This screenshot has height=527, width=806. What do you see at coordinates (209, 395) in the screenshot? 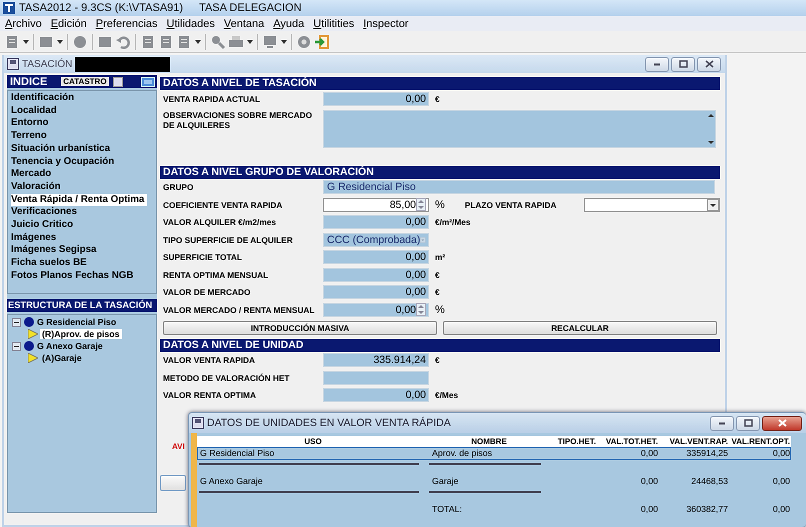
I see `field-label: VALOR RENTA OPTIMA` at bounding box center [209, 395].